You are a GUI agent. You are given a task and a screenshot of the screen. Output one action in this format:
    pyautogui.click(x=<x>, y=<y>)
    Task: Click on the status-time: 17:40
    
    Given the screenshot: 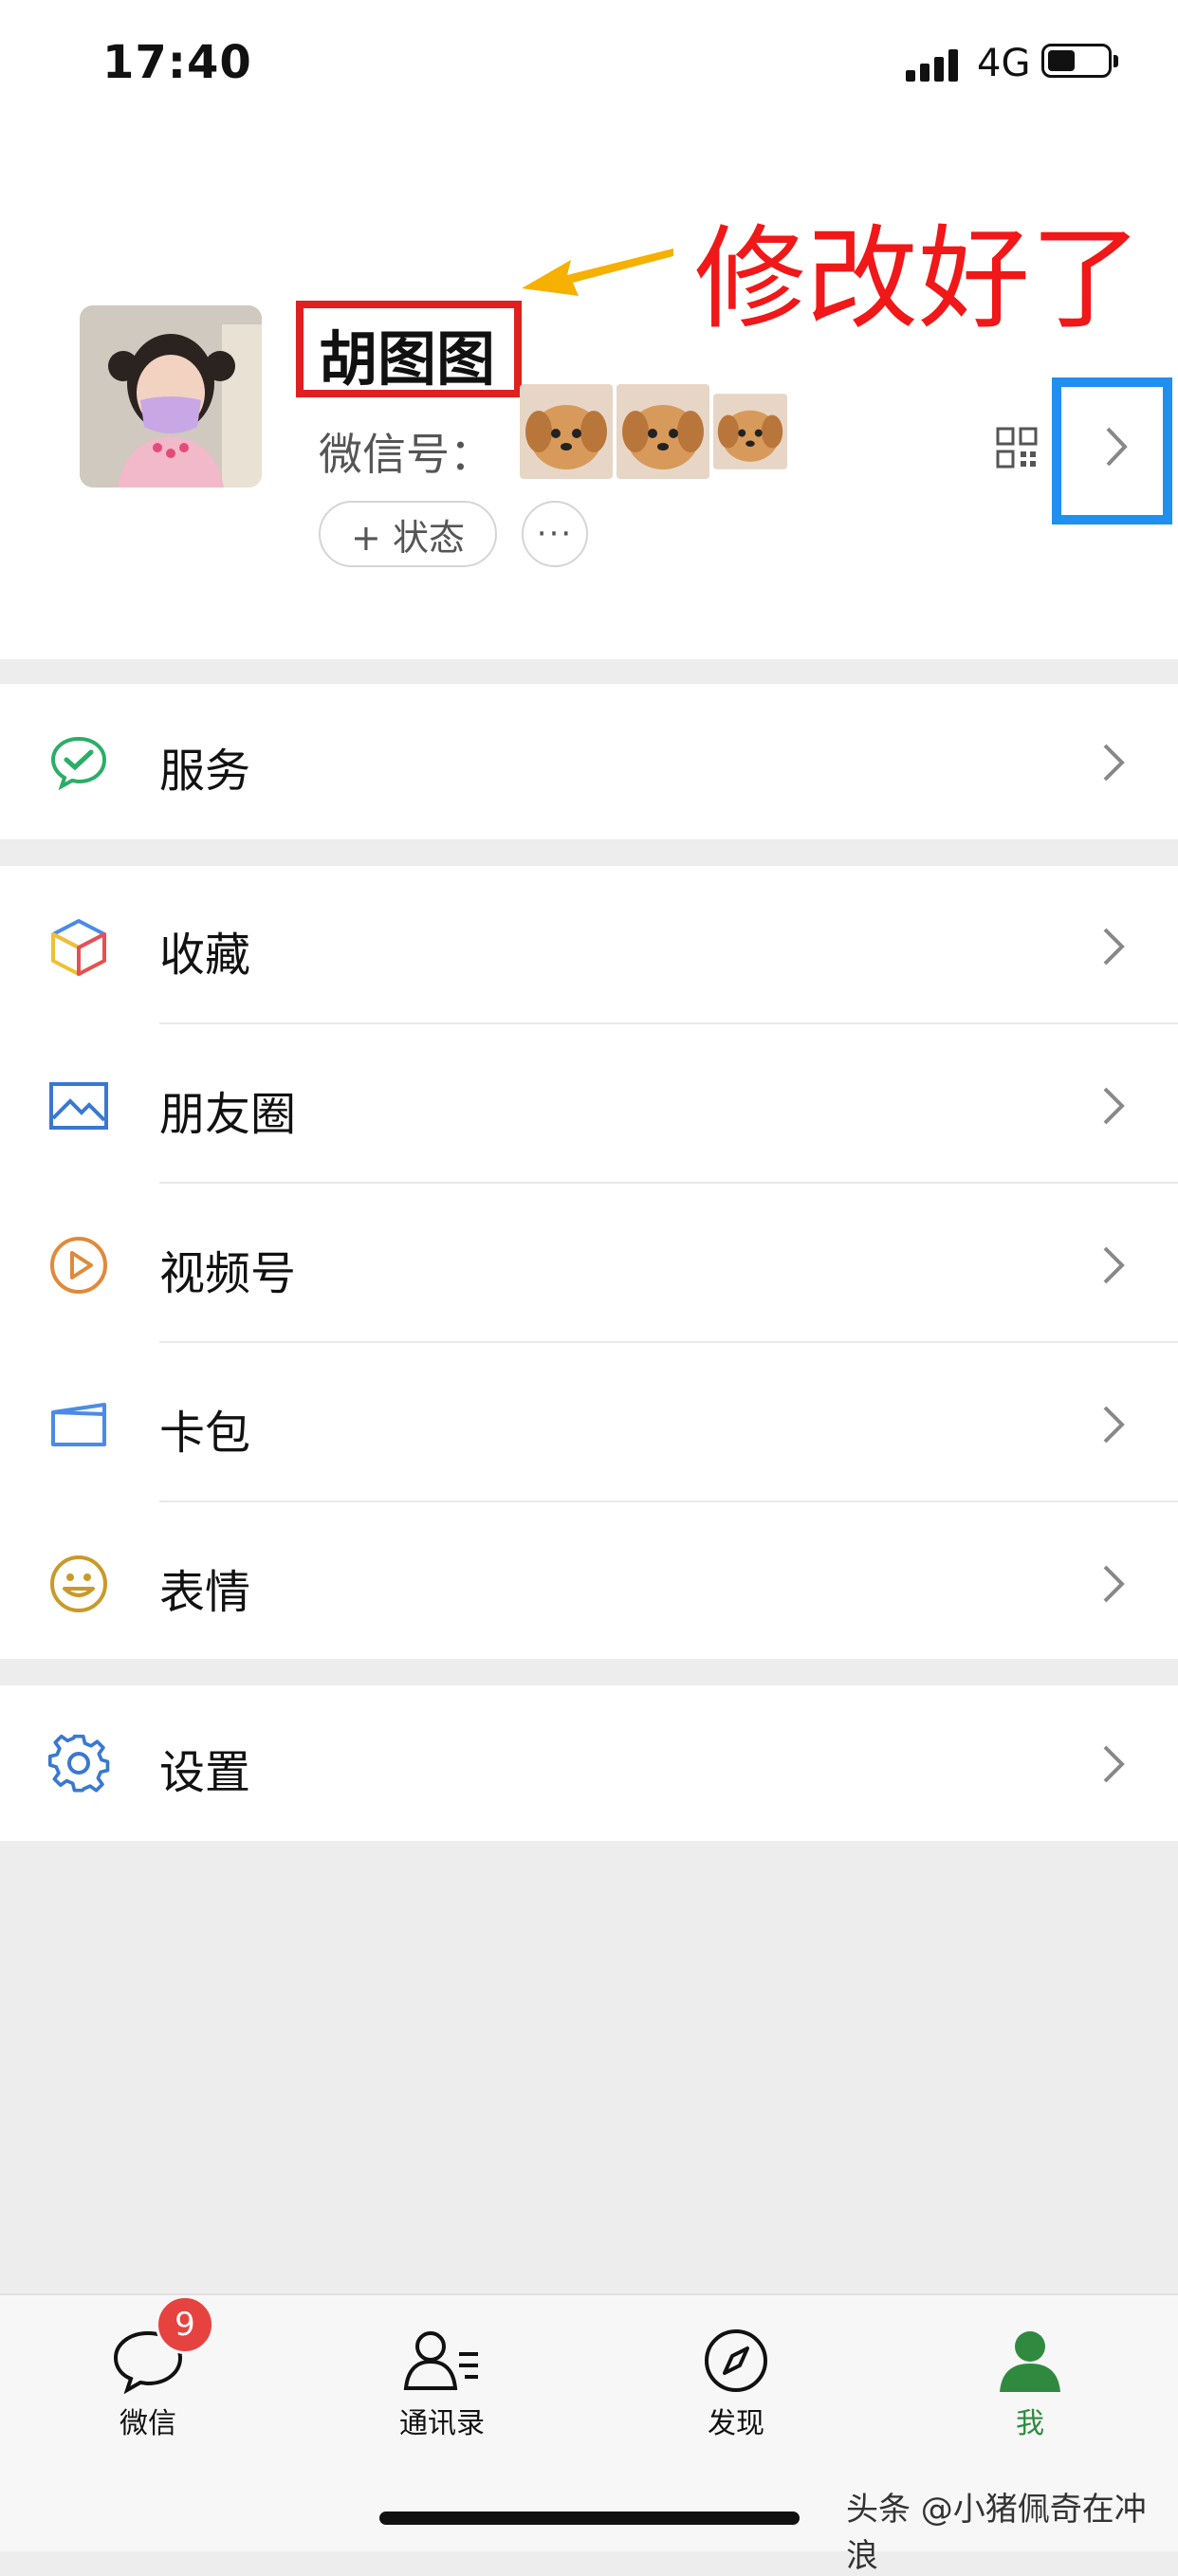 What is the action you would take?
    pyautogui.click(x=177, y=62)
    